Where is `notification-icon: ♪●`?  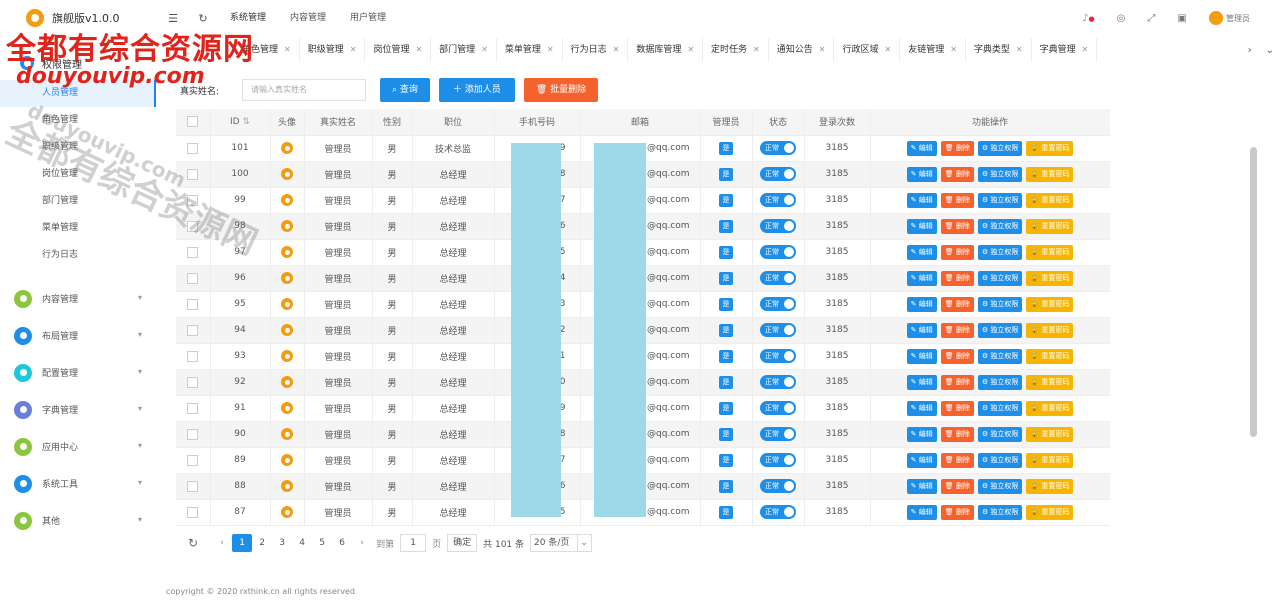 notification-icon: ♪● is located at coordinates (1088, 18).